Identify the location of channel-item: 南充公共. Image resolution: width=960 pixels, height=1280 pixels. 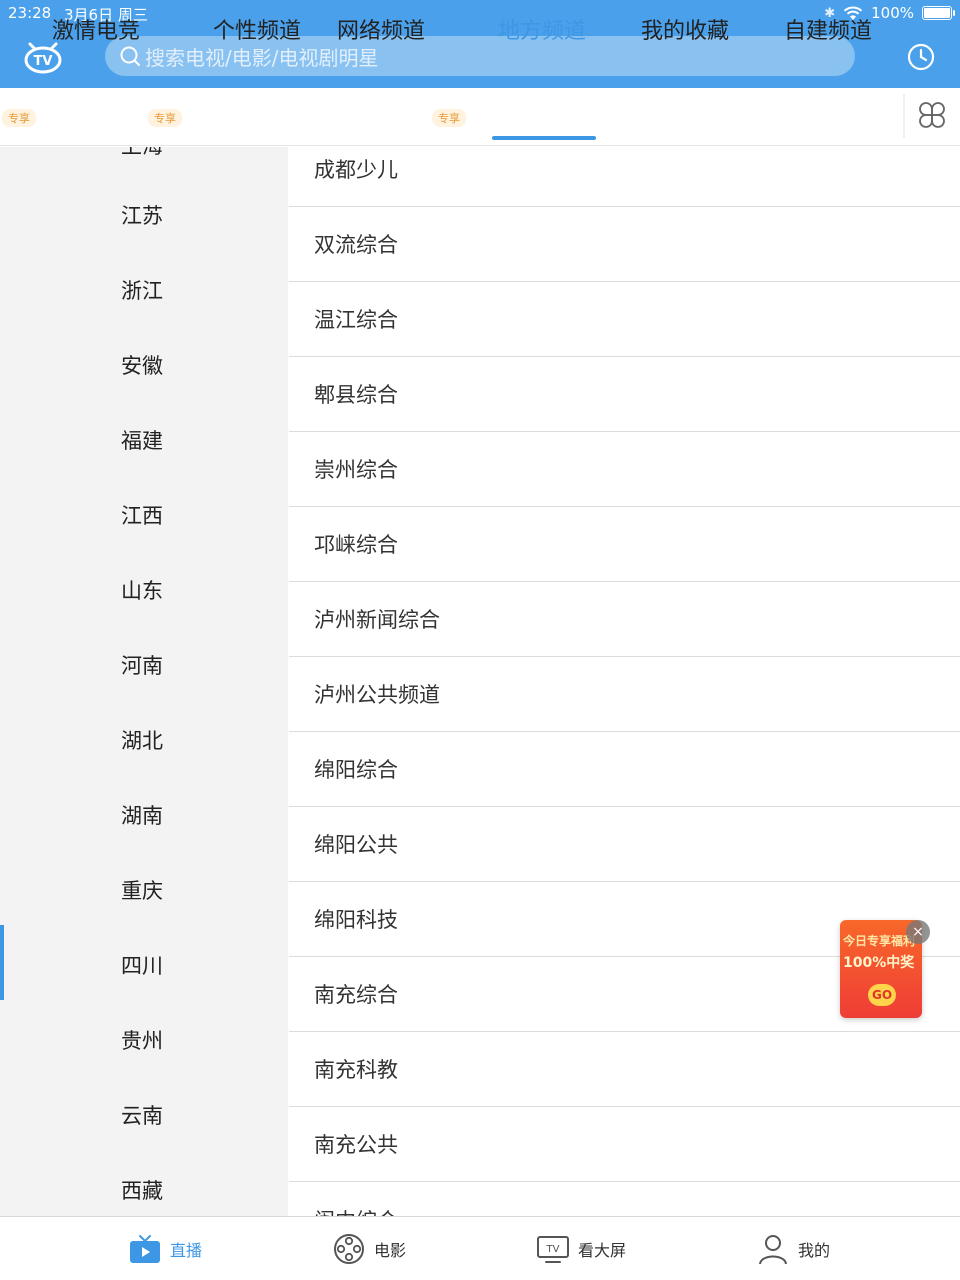
(624, 1144).